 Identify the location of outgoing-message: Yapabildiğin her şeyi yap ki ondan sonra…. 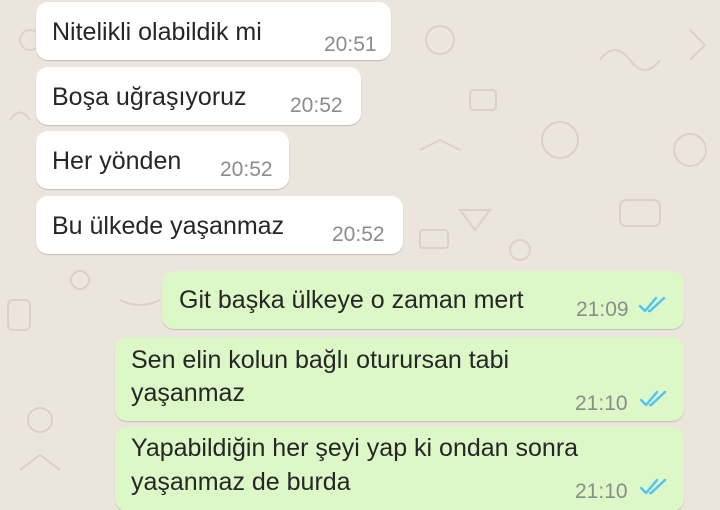
(399, 468).